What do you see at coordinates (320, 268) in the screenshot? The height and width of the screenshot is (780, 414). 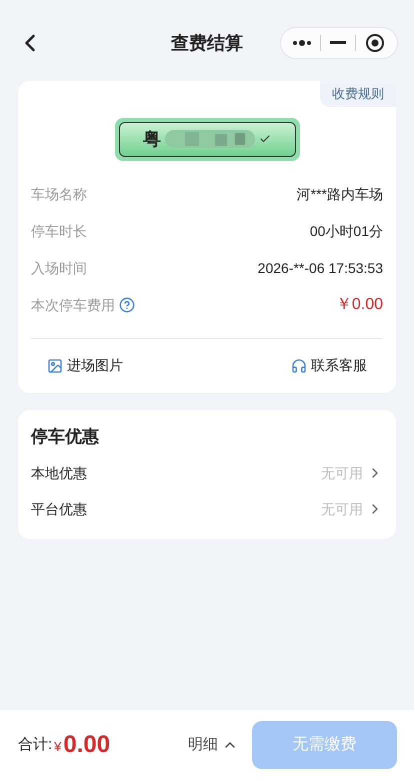 I see `detail-value: 2026-**-06 17:53:53` at bounding box center [320, 268].